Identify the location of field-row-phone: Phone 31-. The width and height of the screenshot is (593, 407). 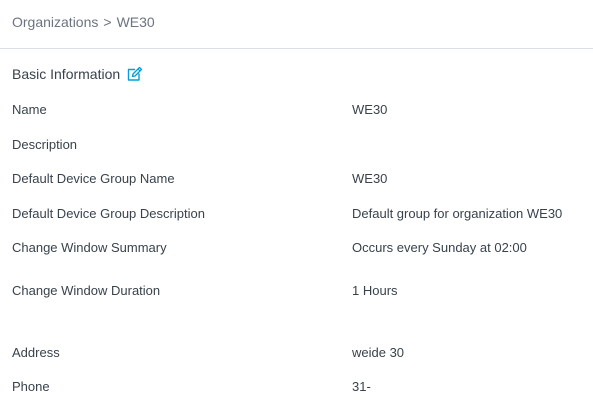
(296, 389).